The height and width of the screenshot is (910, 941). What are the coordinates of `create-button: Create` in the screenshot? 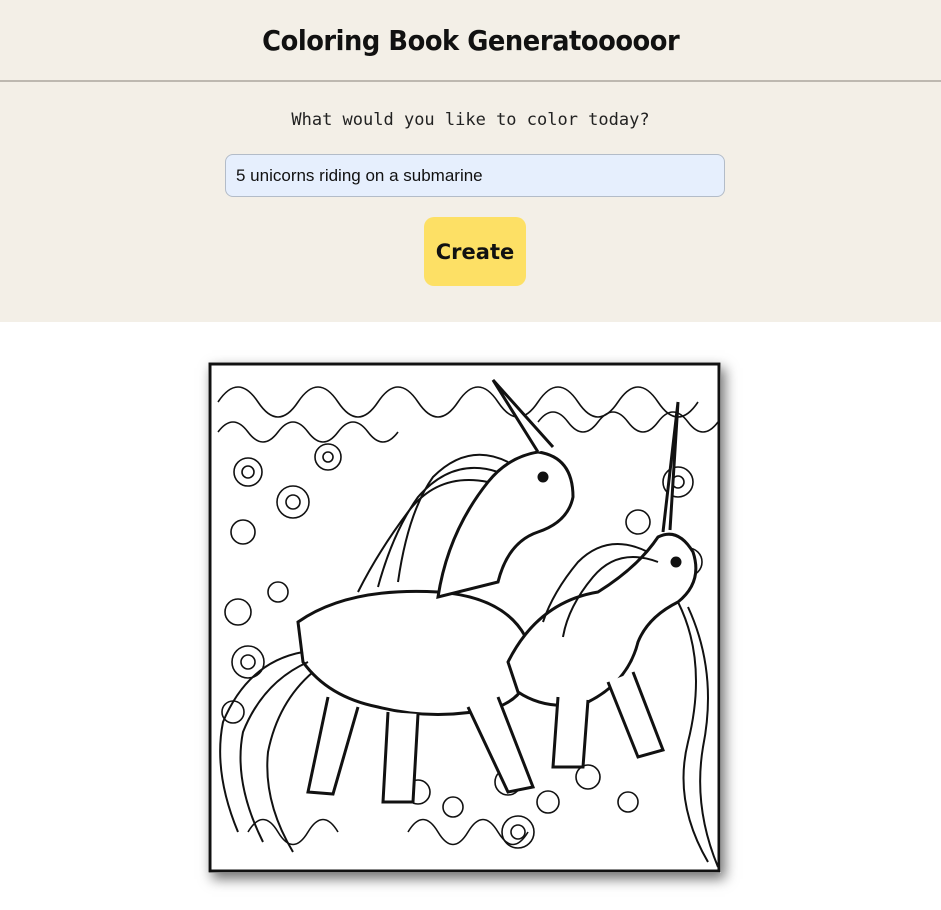 It's located at (475, 251).